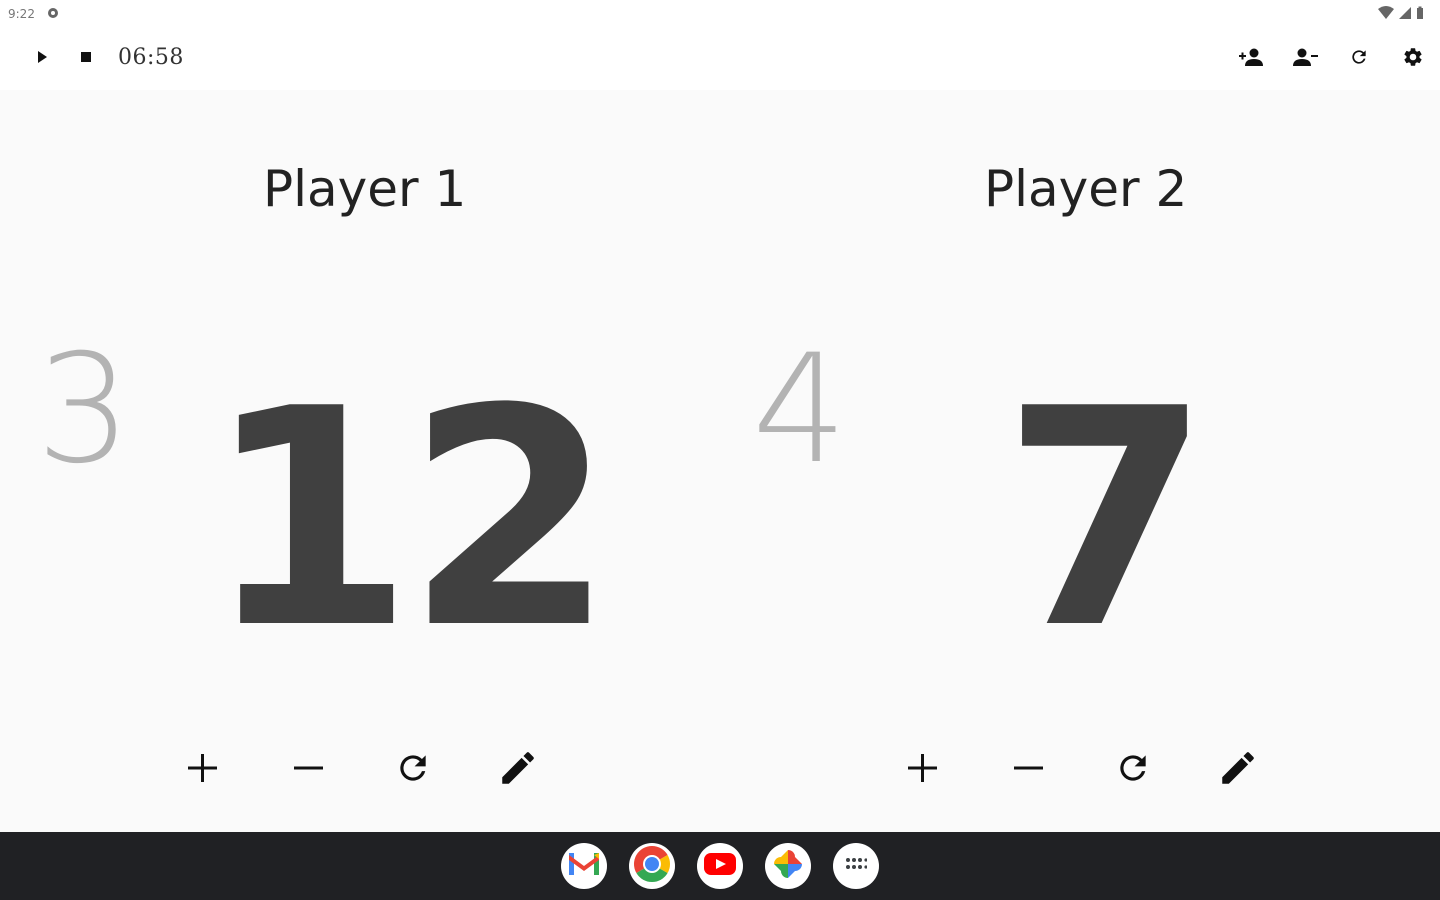 The image size is (1440, 900). I want to click on player-name: Player 2, so click(1085, 189).